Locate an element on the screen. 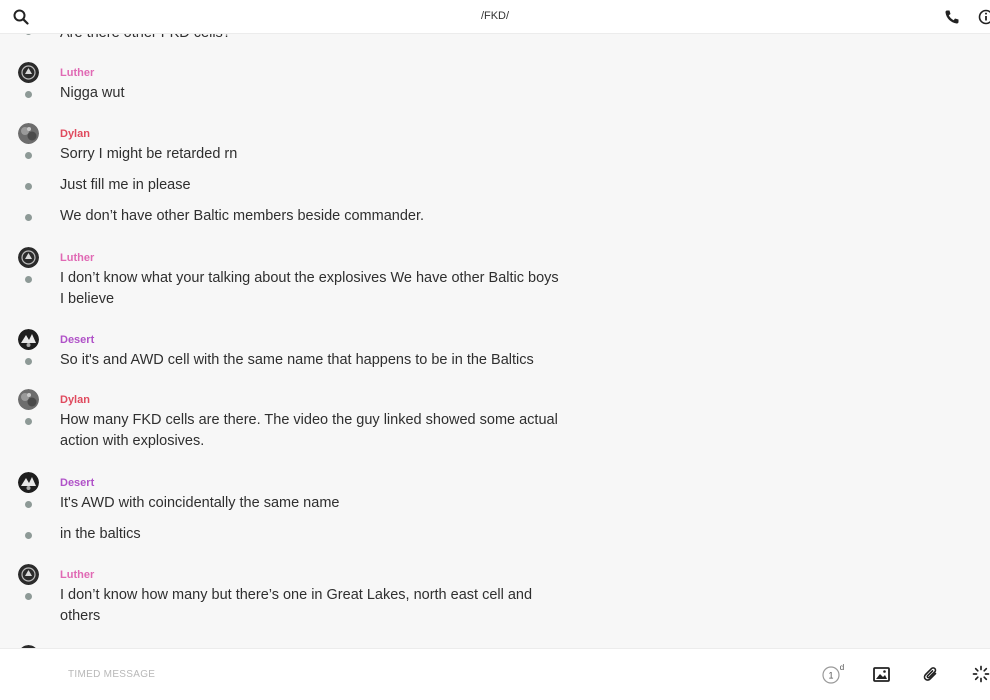 Image resolution: width=990 pixels, height=700 pixels. timer-value: 1 is located at coordinates (830, 676).